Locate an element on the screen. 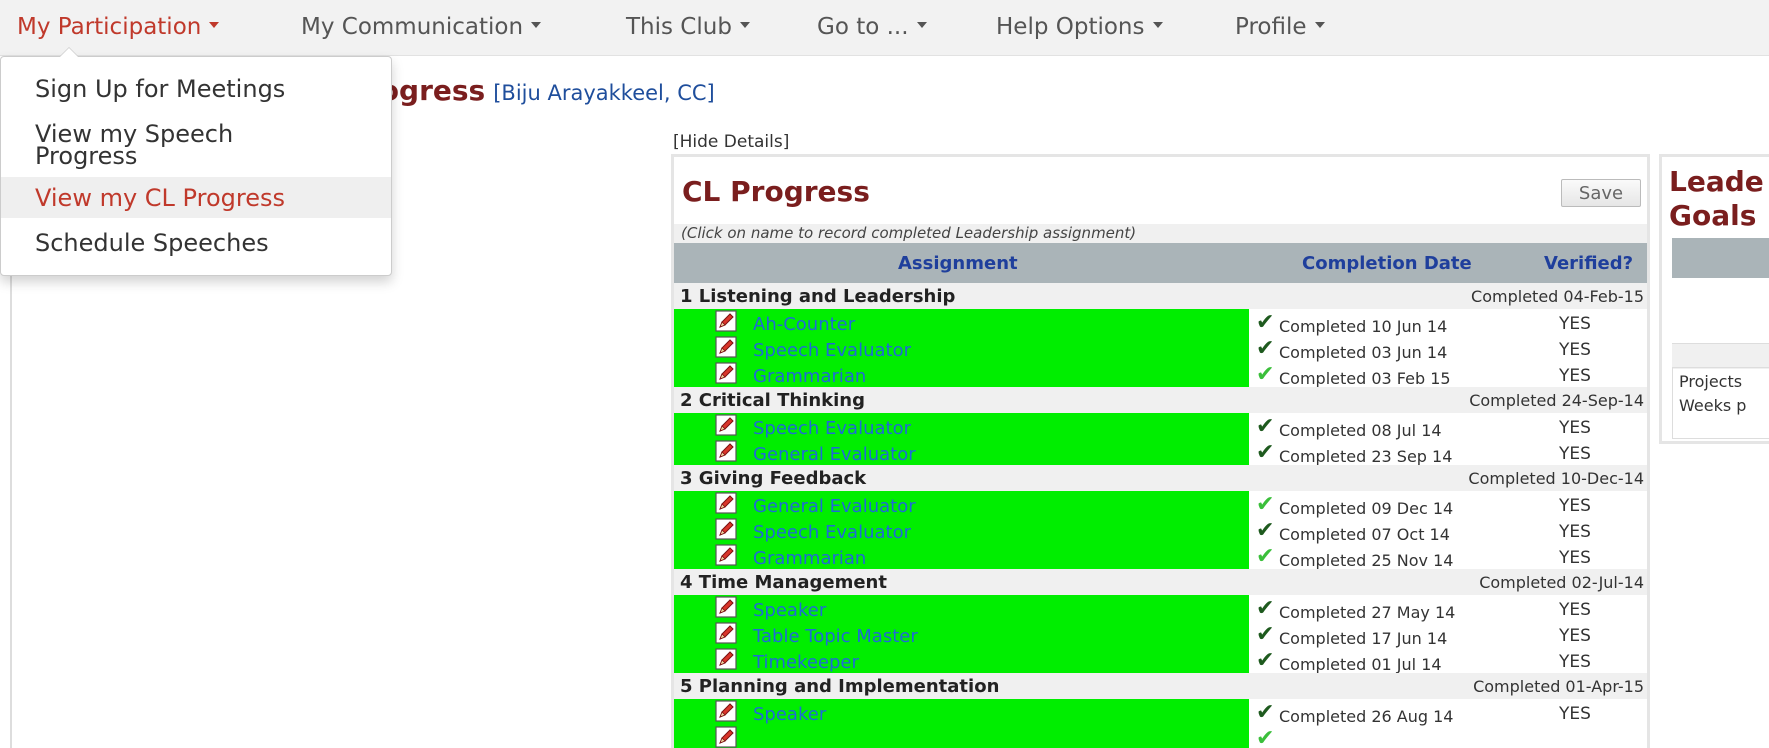 This screenshot has height=748, width=1769. menu-item-sign-up: Sign Up for Meetings is located at coordinates (196, 94).